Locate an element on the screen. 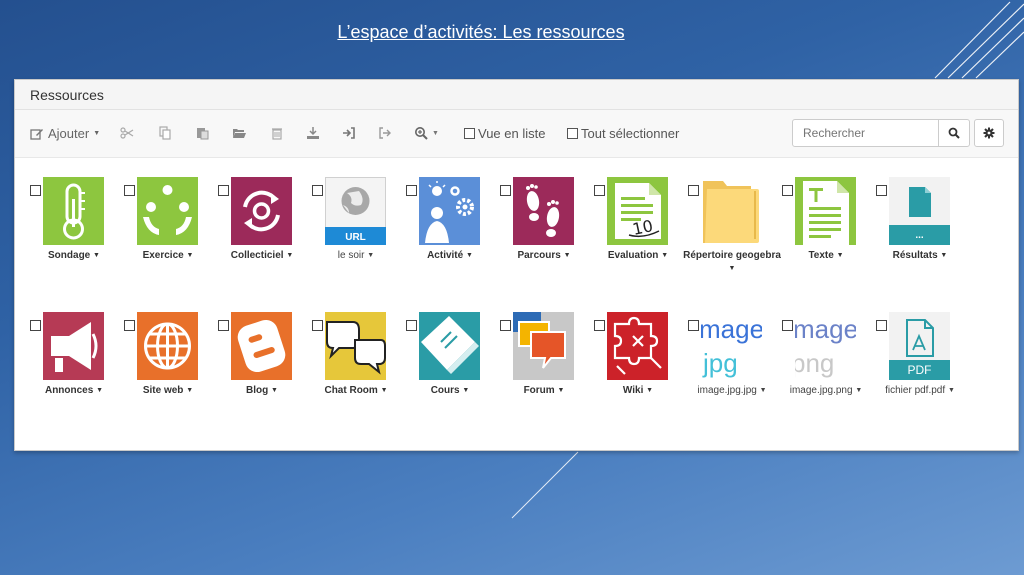 The height and width of the screenshot is (575, 1024). resource-label: Résultats ▼ is located at coordinates (920, 255).